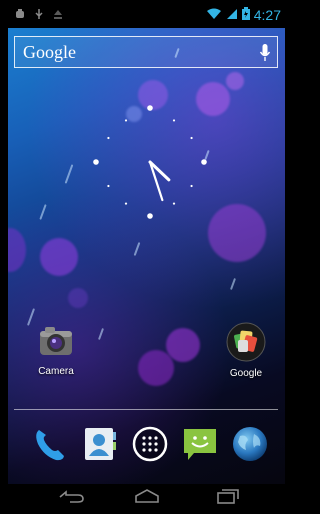 The width and height of the screenshot is (320, 514). Describe the element at coordinates (20, 15) in the screenshot. I see `android-debug-icon` at that location.